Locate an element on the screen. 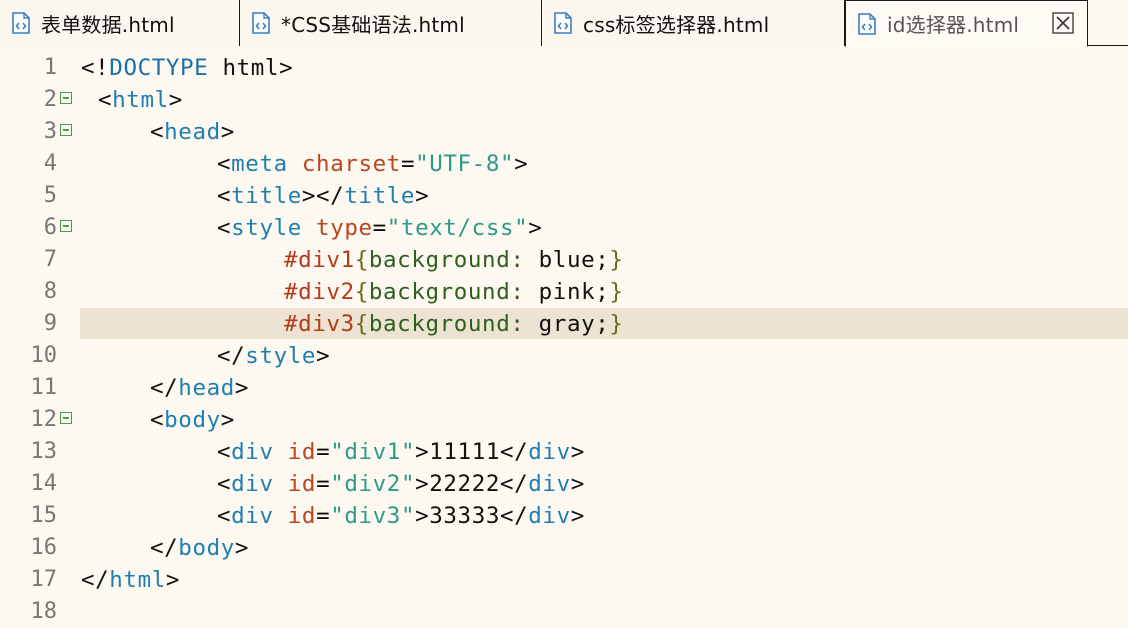 The width and height of the screenshot is (1128, 628). line-number: 16 is located at coordinates (44, 547).